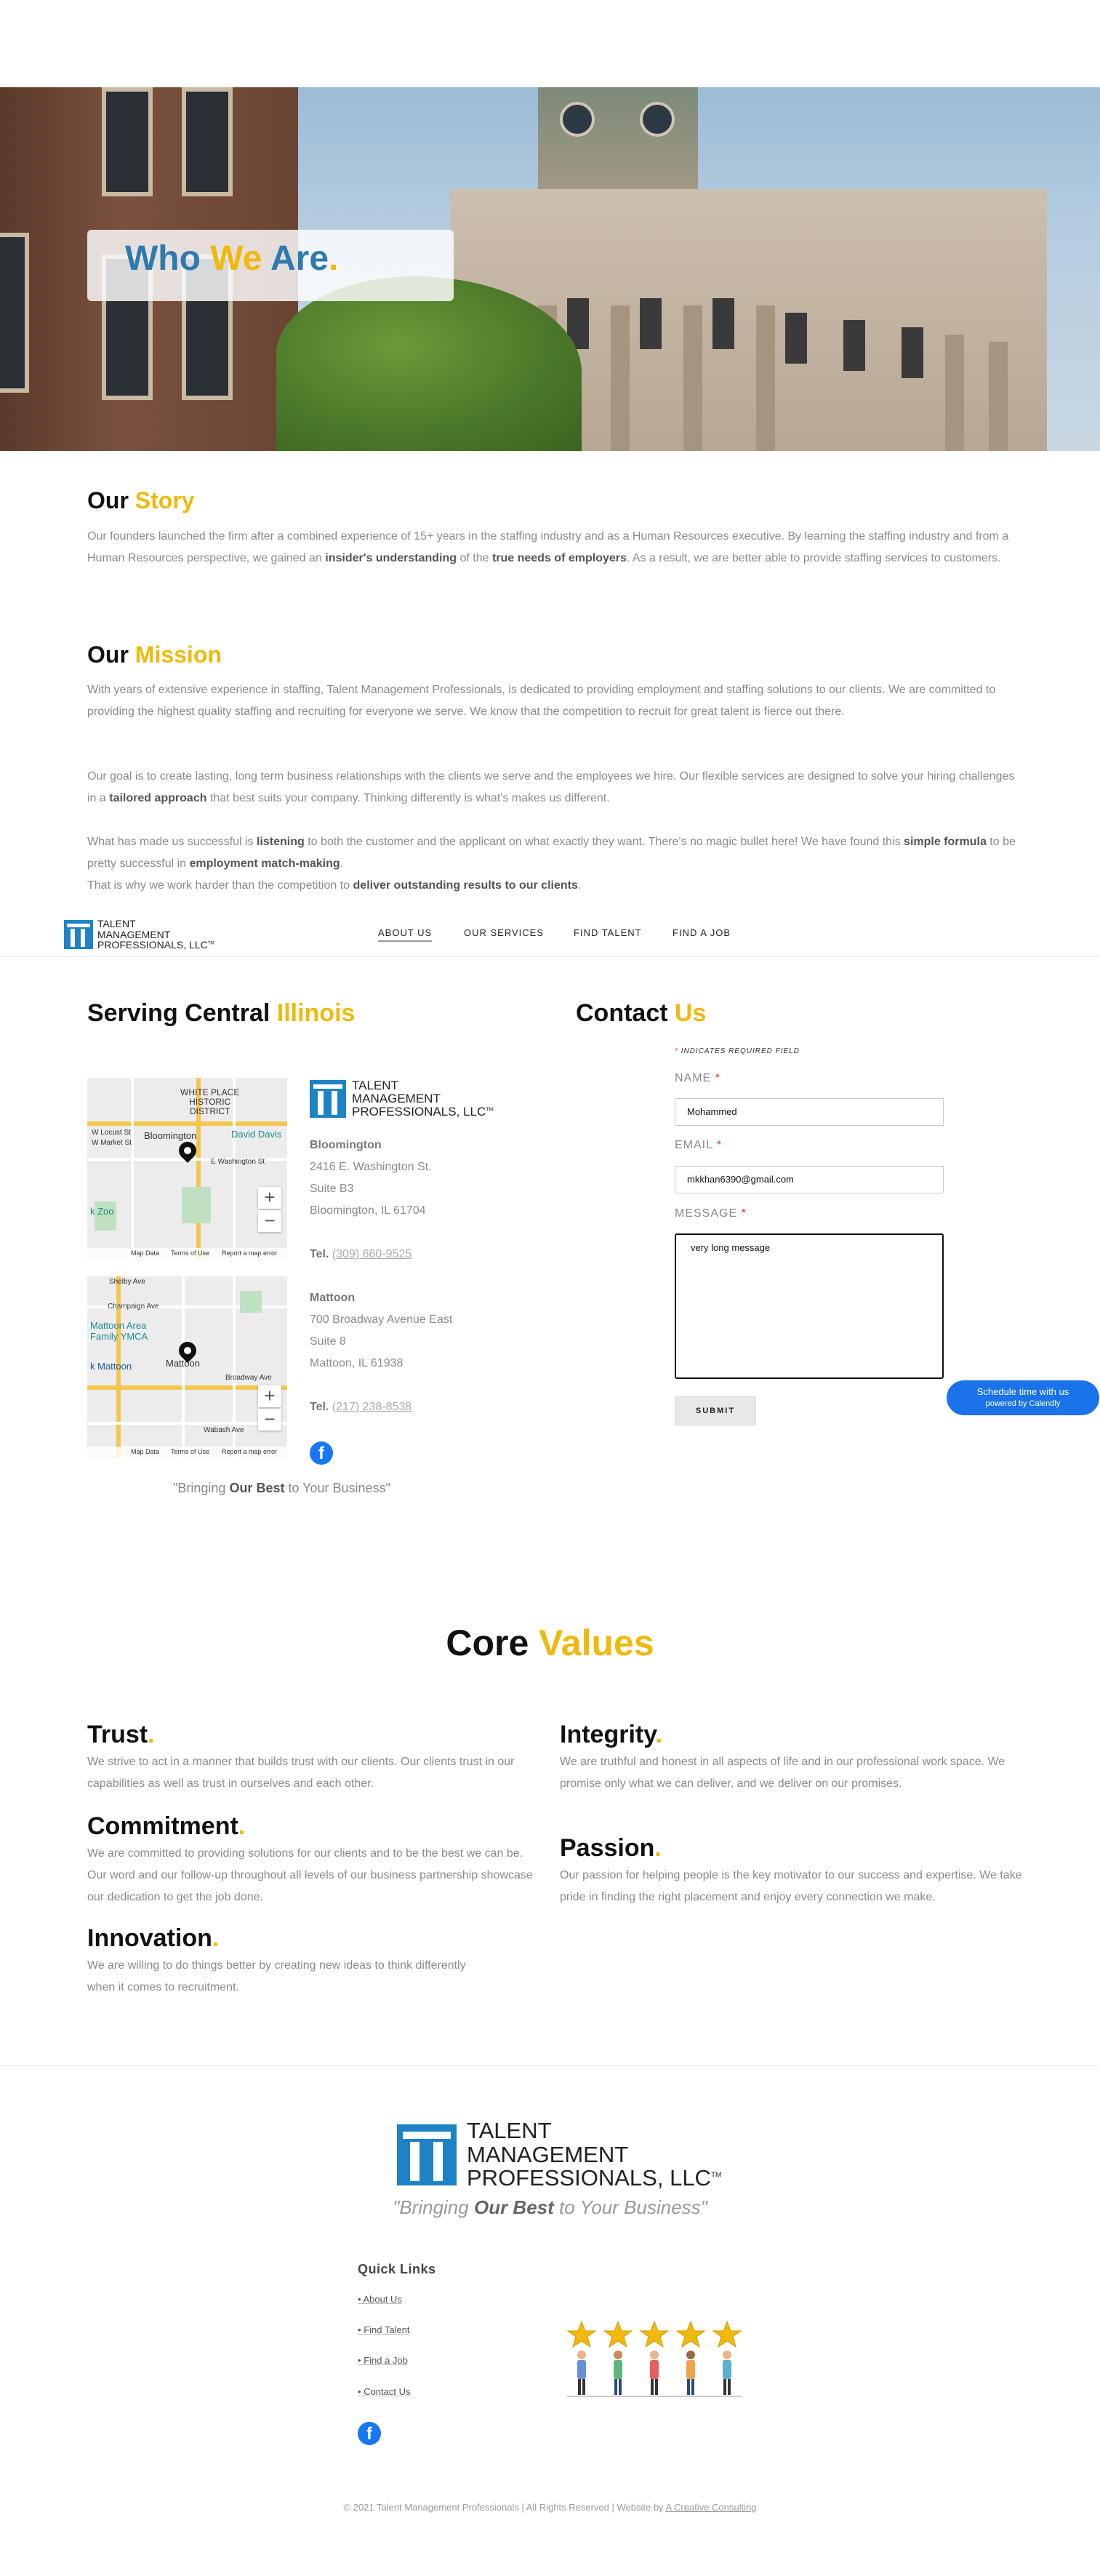  I want to click on value-innovation-title: Innovation., so click(153, 1938).